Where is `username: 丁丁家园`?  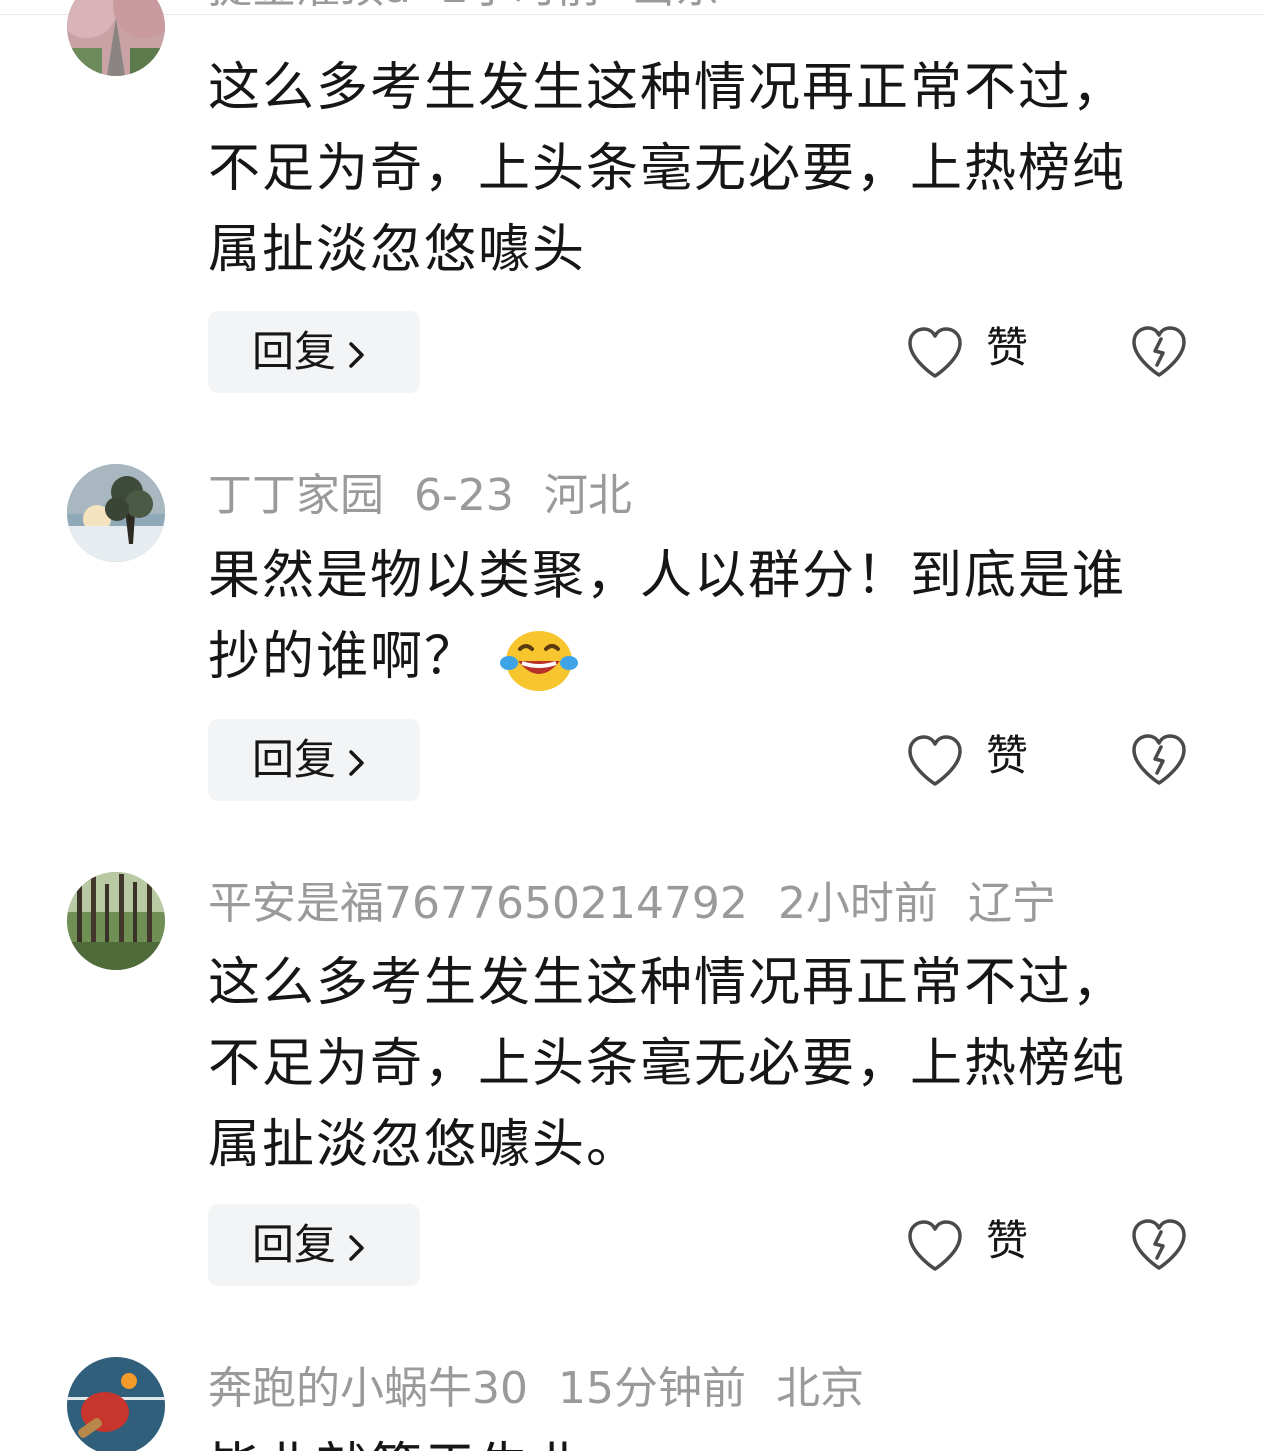
username: 丁丁家园 is located at coordinates (296, 495).